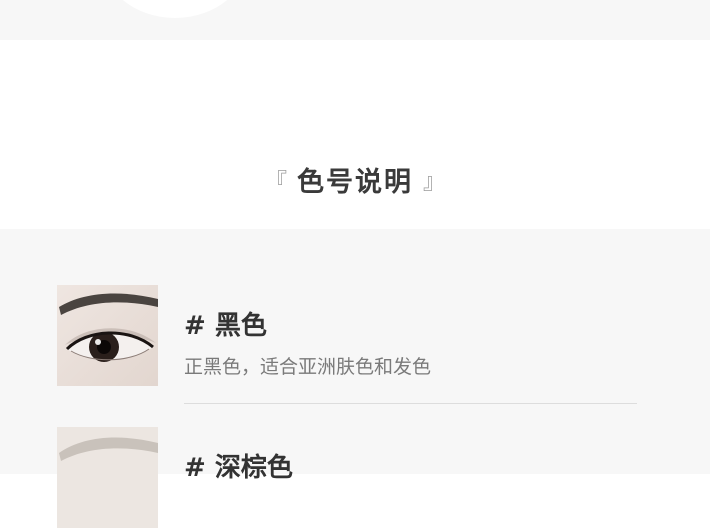 The height and width of the screenshot is (528, 710). I want to click on shade-name: # 黑色, so click(225, 326).